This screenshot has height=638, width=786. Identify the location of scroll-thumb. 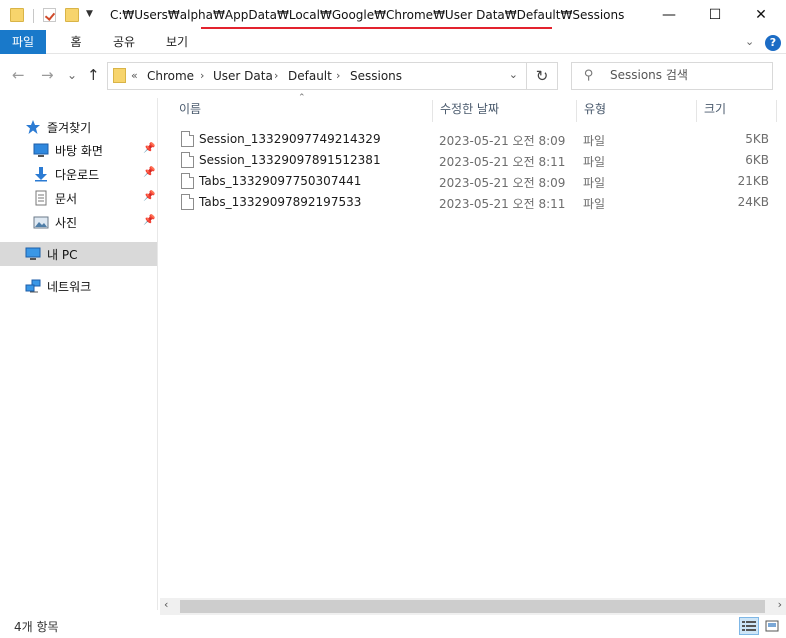
(472, 606).